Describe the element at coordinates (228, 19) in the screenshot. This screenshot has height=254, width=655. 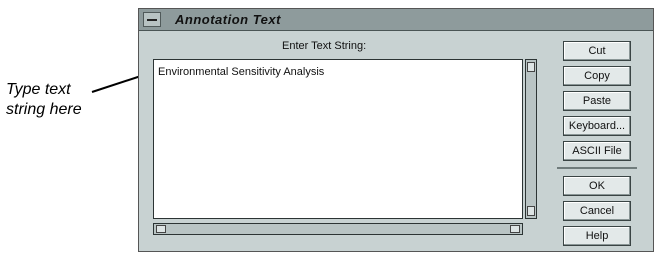
I see `dialog-title: Annotation Text` at that location.